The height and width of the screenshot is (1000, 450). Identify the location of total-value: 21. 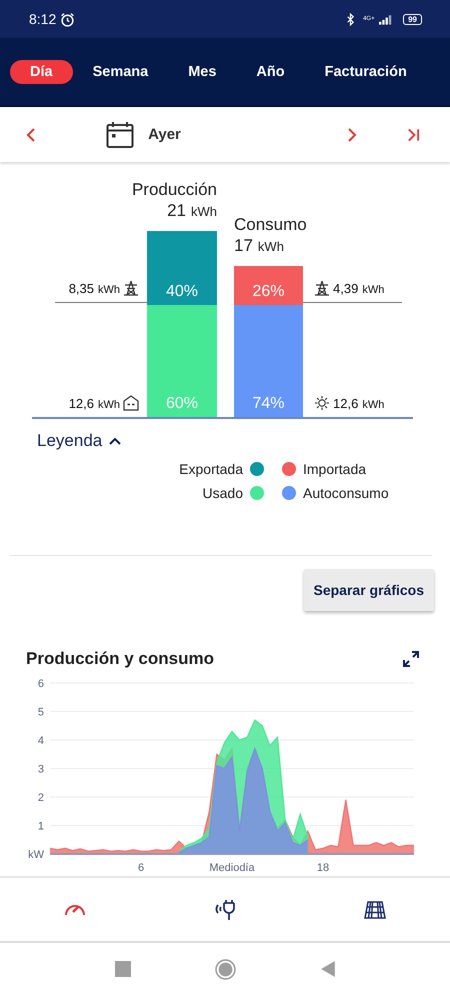
(176, 210).